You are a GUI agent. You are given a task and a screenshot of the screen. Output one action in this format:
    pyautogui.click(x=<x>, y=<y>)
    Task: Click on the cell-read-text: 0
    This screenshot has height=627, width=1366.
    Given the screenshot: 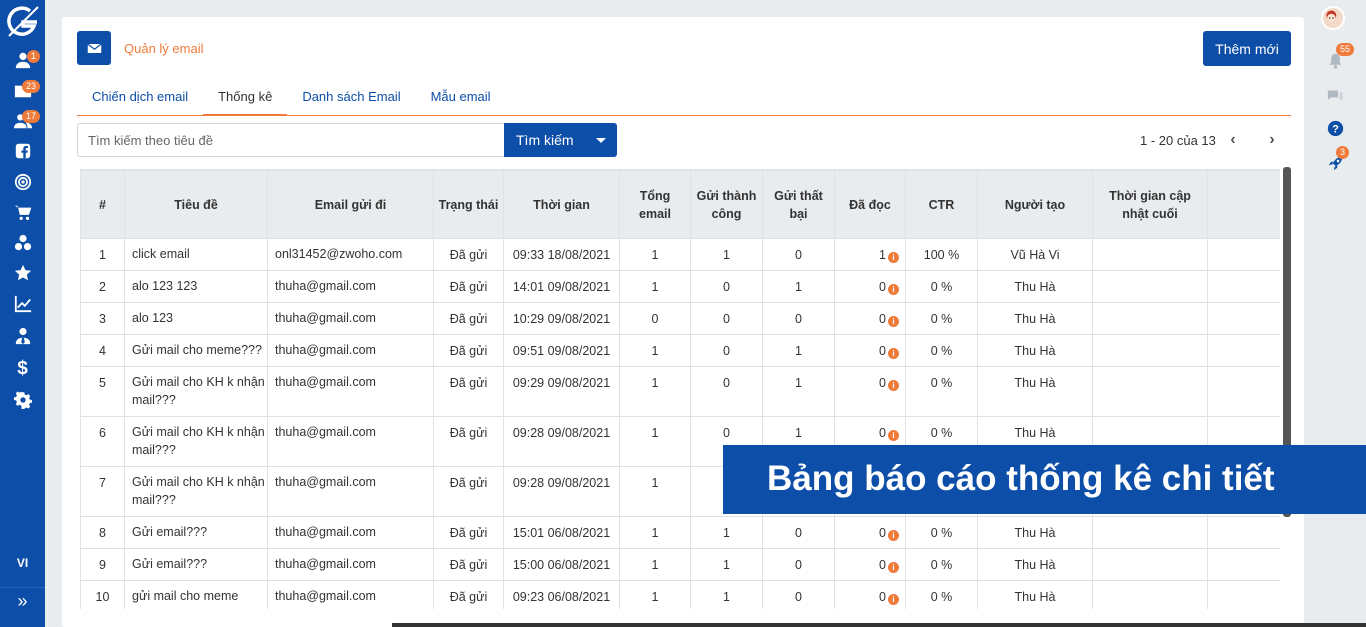 What is the action you would take?
    pyautogui.click(x=882, y=533)
    